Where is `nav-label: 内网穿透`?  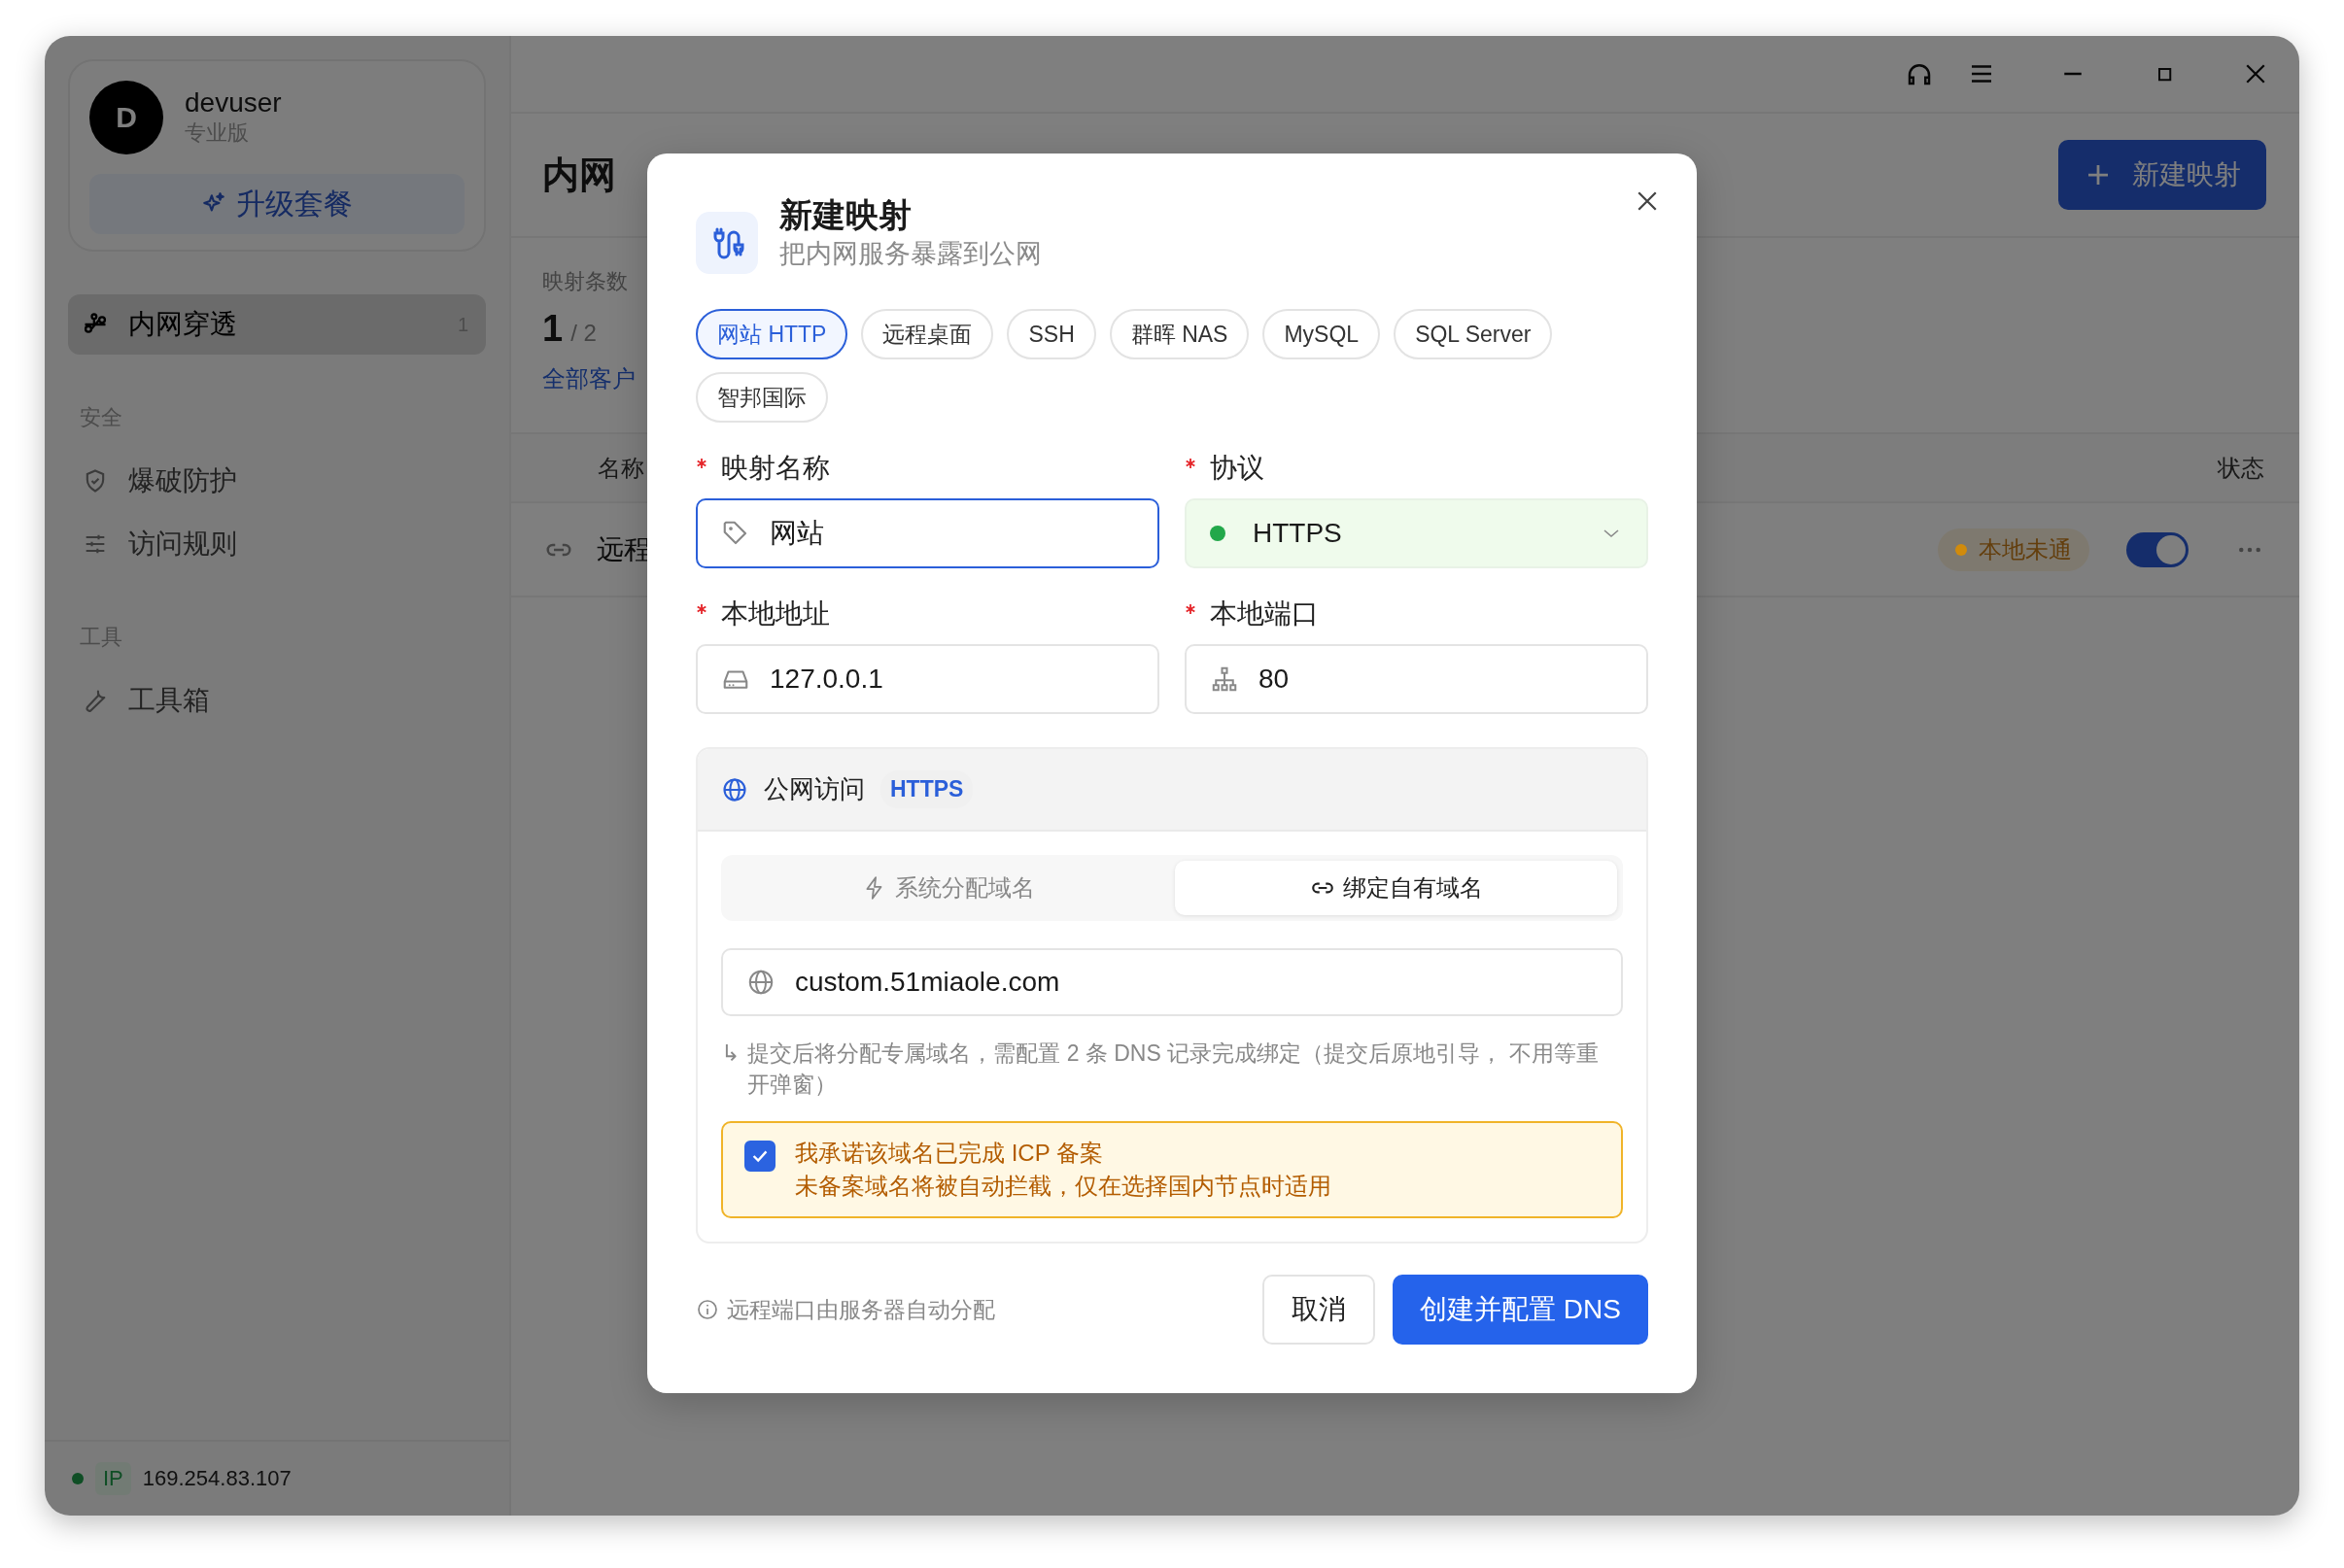
nav-label: 内网穿透 is located at coordinates (183, 324).